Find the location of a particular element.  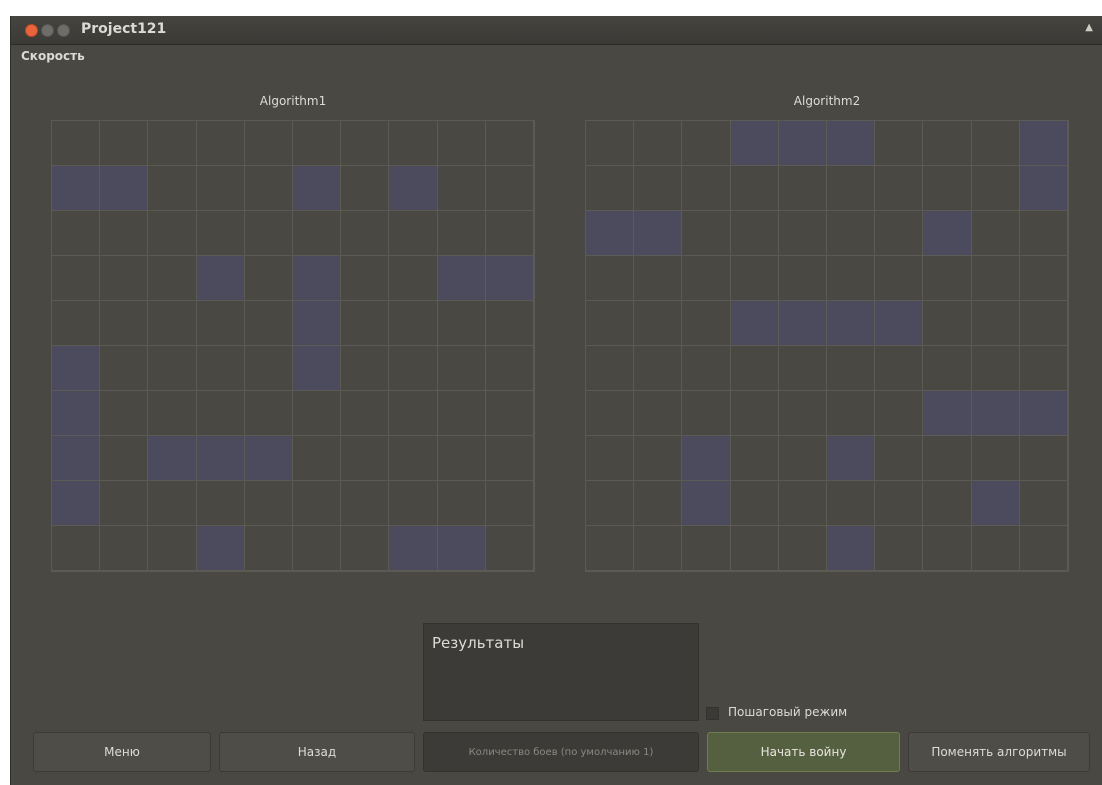

step-mode-checkbox-box is located at coordinates (712, 713).